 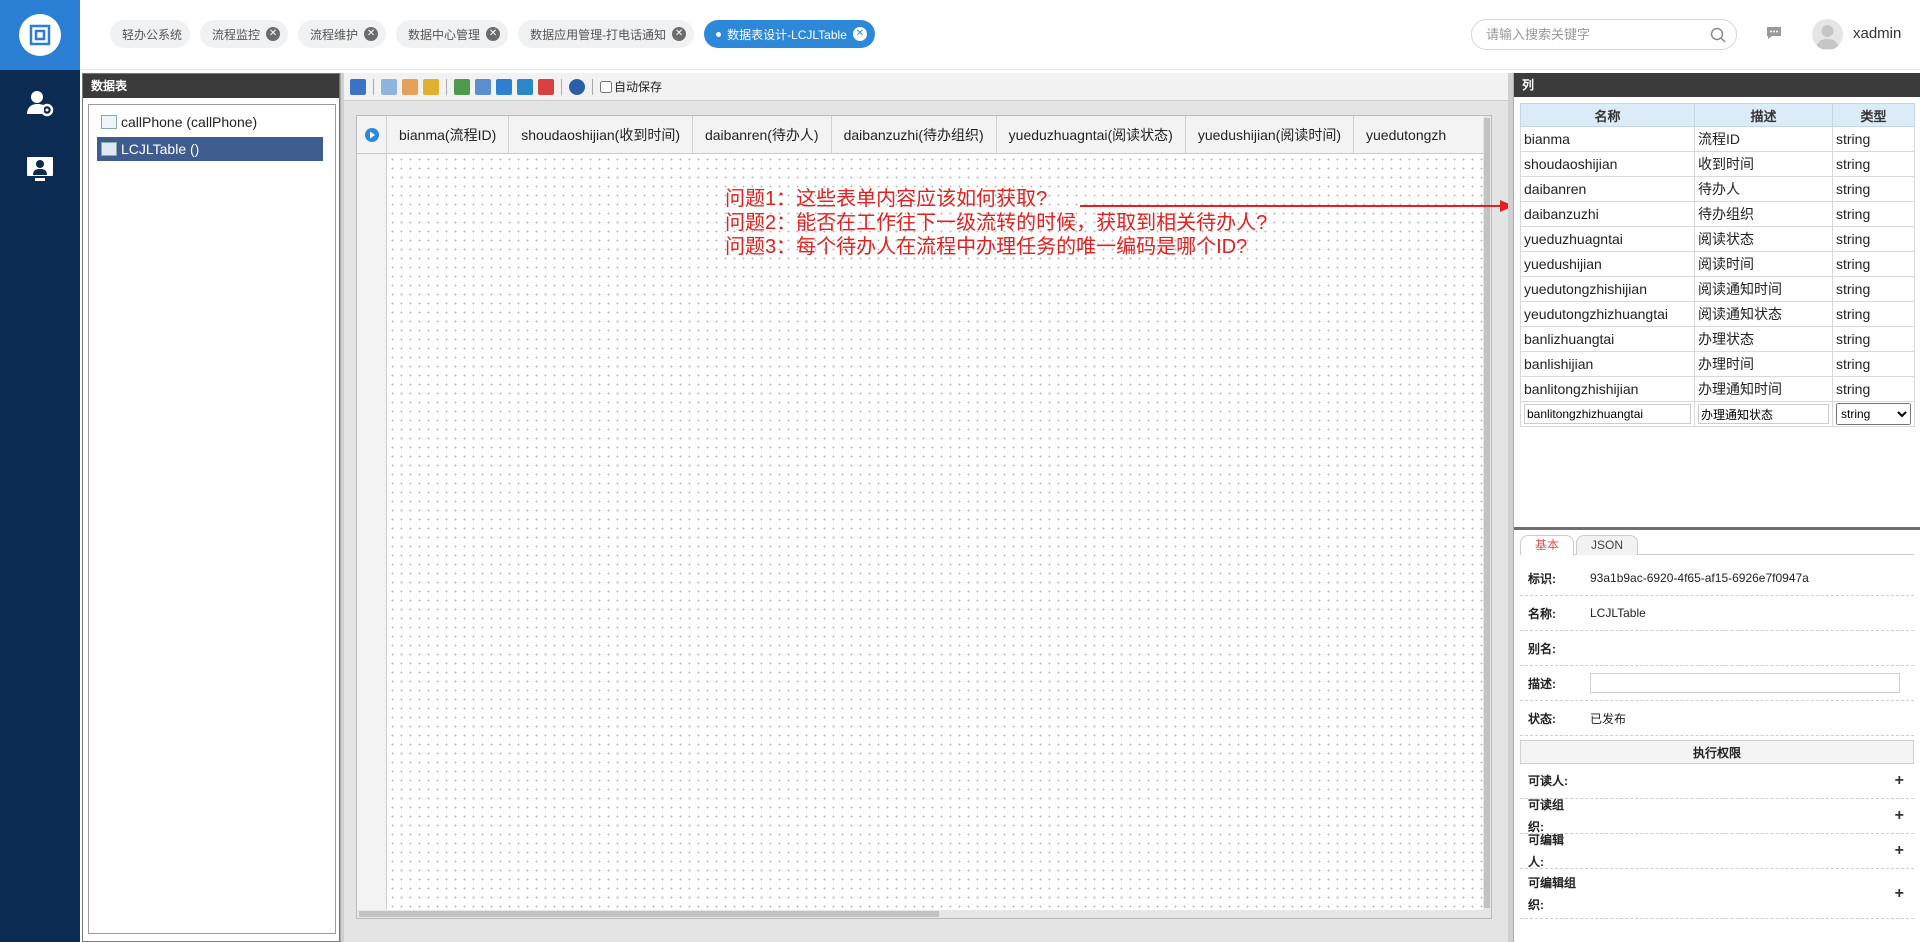 I want to click on table-row: yuedushijian 阅读时间 string, so click(x=1717, y=264).